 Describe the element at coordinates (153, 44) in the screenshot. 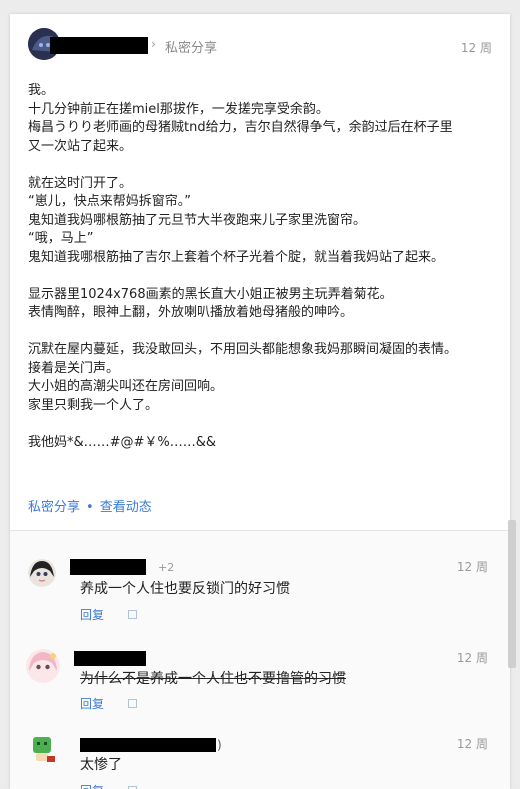

I see `chevron-right-icon: ›` at that location.